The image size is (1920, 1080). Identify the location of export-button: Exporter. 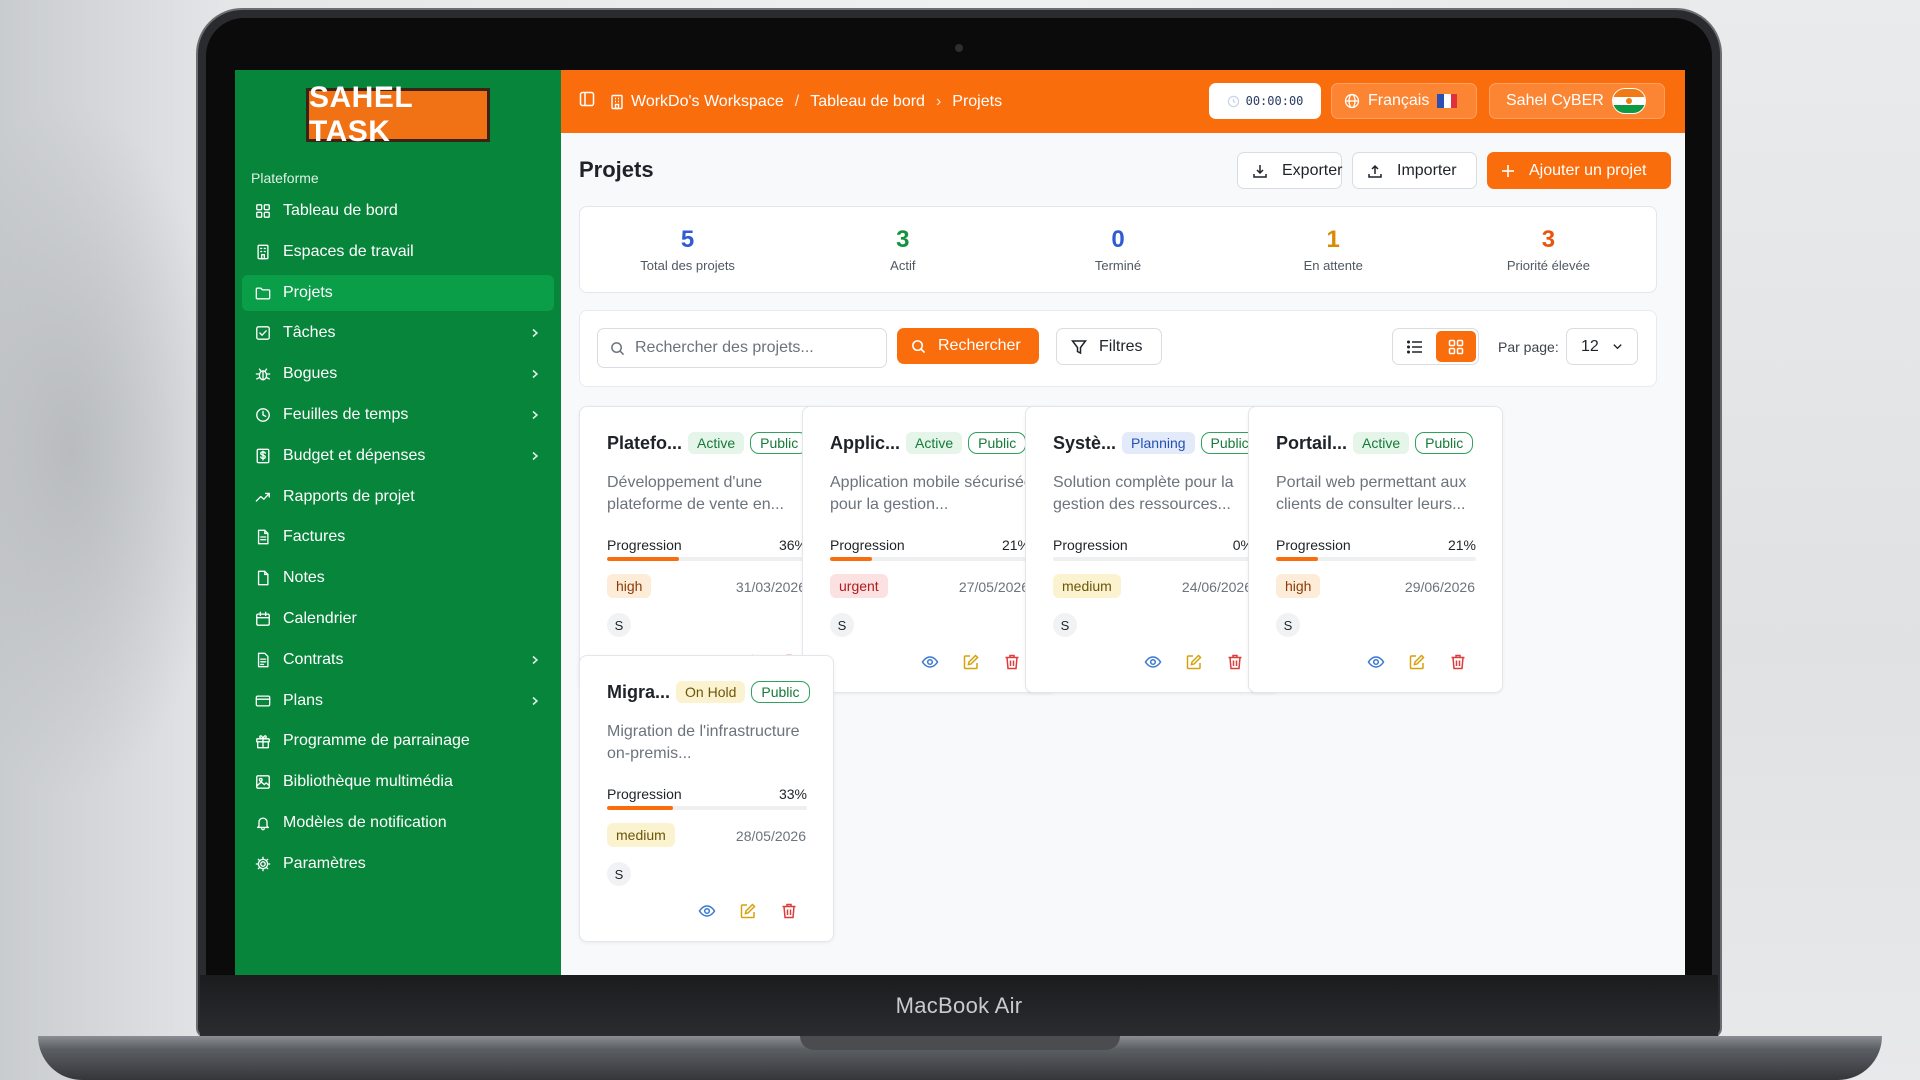
(1289, 170).